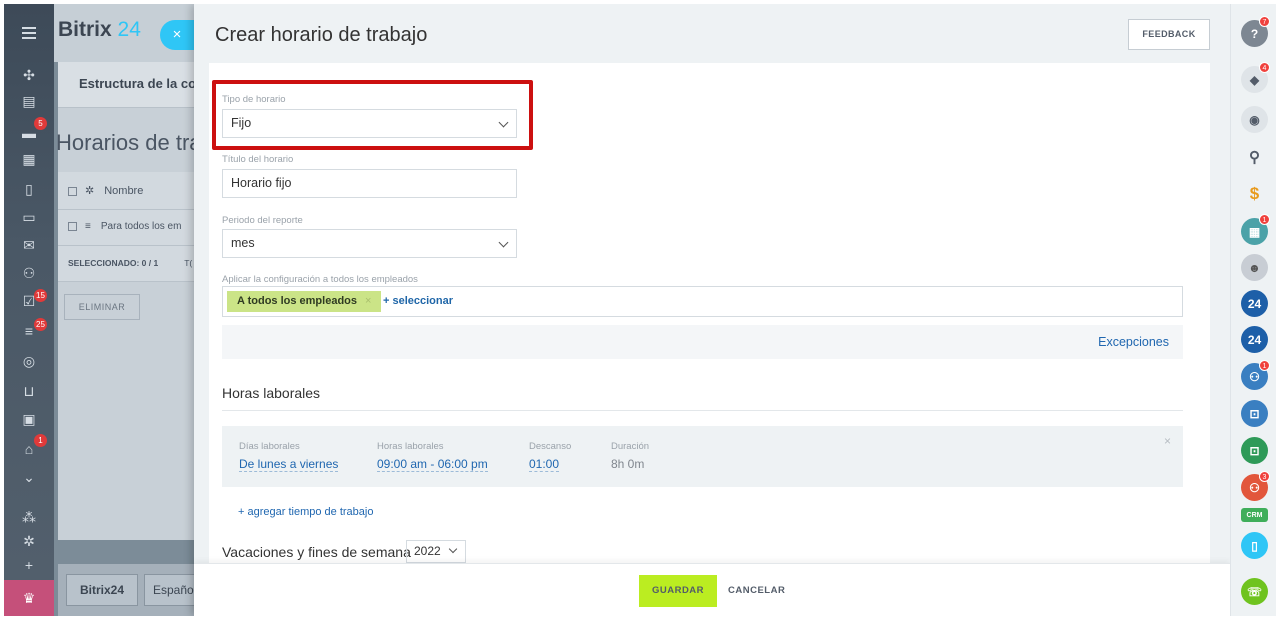 The height and width of the screenshot is (620, 1280). I want to click on close-icon: ×, so click(1167, 441).